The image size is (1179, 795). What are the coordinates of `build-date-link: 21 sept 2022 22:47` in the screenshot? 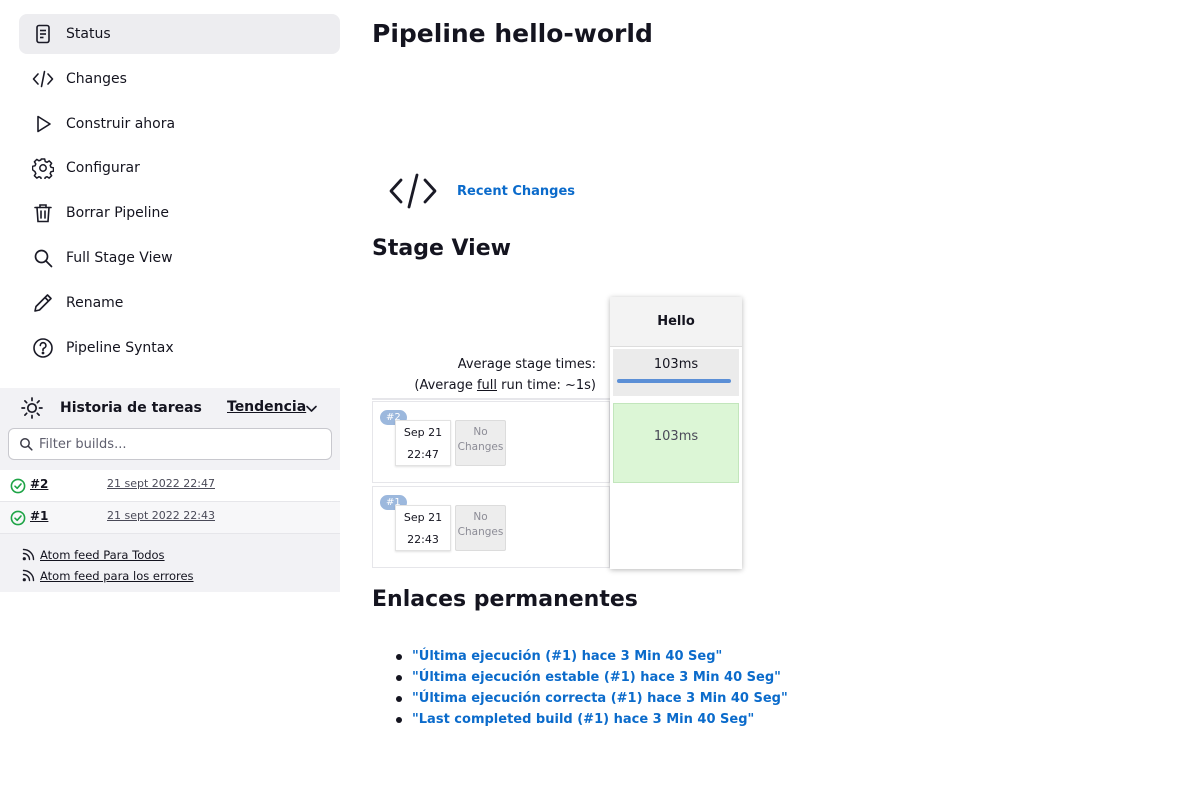 It's located at (161, 483).